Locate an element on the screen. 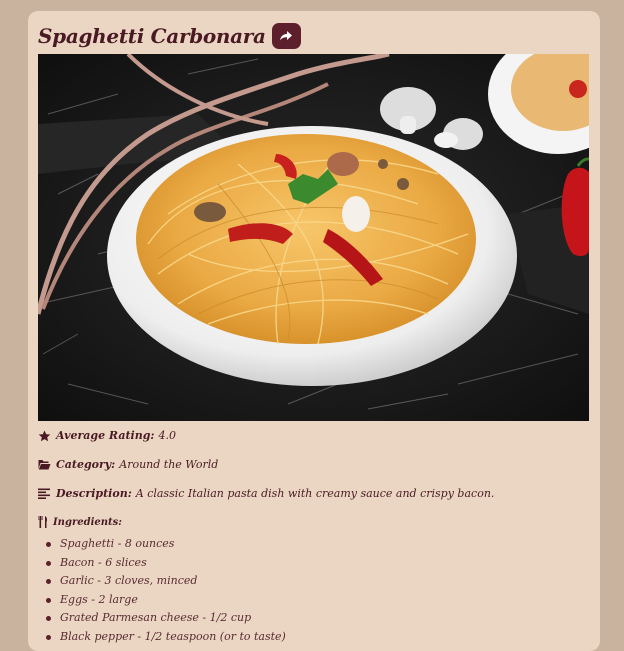 This screenshot has width=624, height=651. list-item: Garlic - 3 cloves, minced is located at coordinates (166, 581).